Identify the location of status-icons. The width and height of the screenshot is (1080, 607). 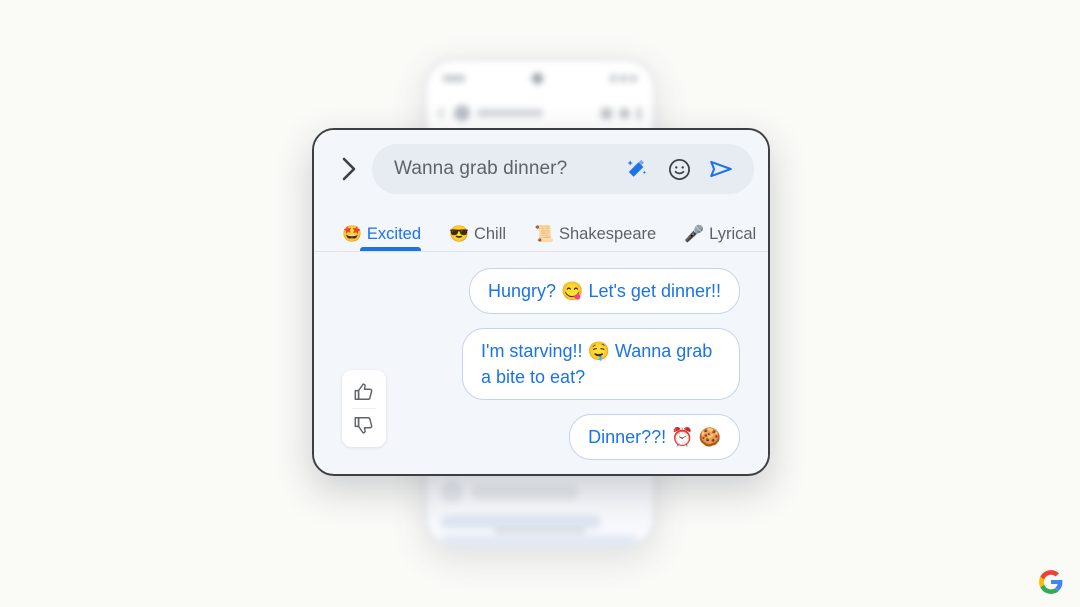
(623, 78).